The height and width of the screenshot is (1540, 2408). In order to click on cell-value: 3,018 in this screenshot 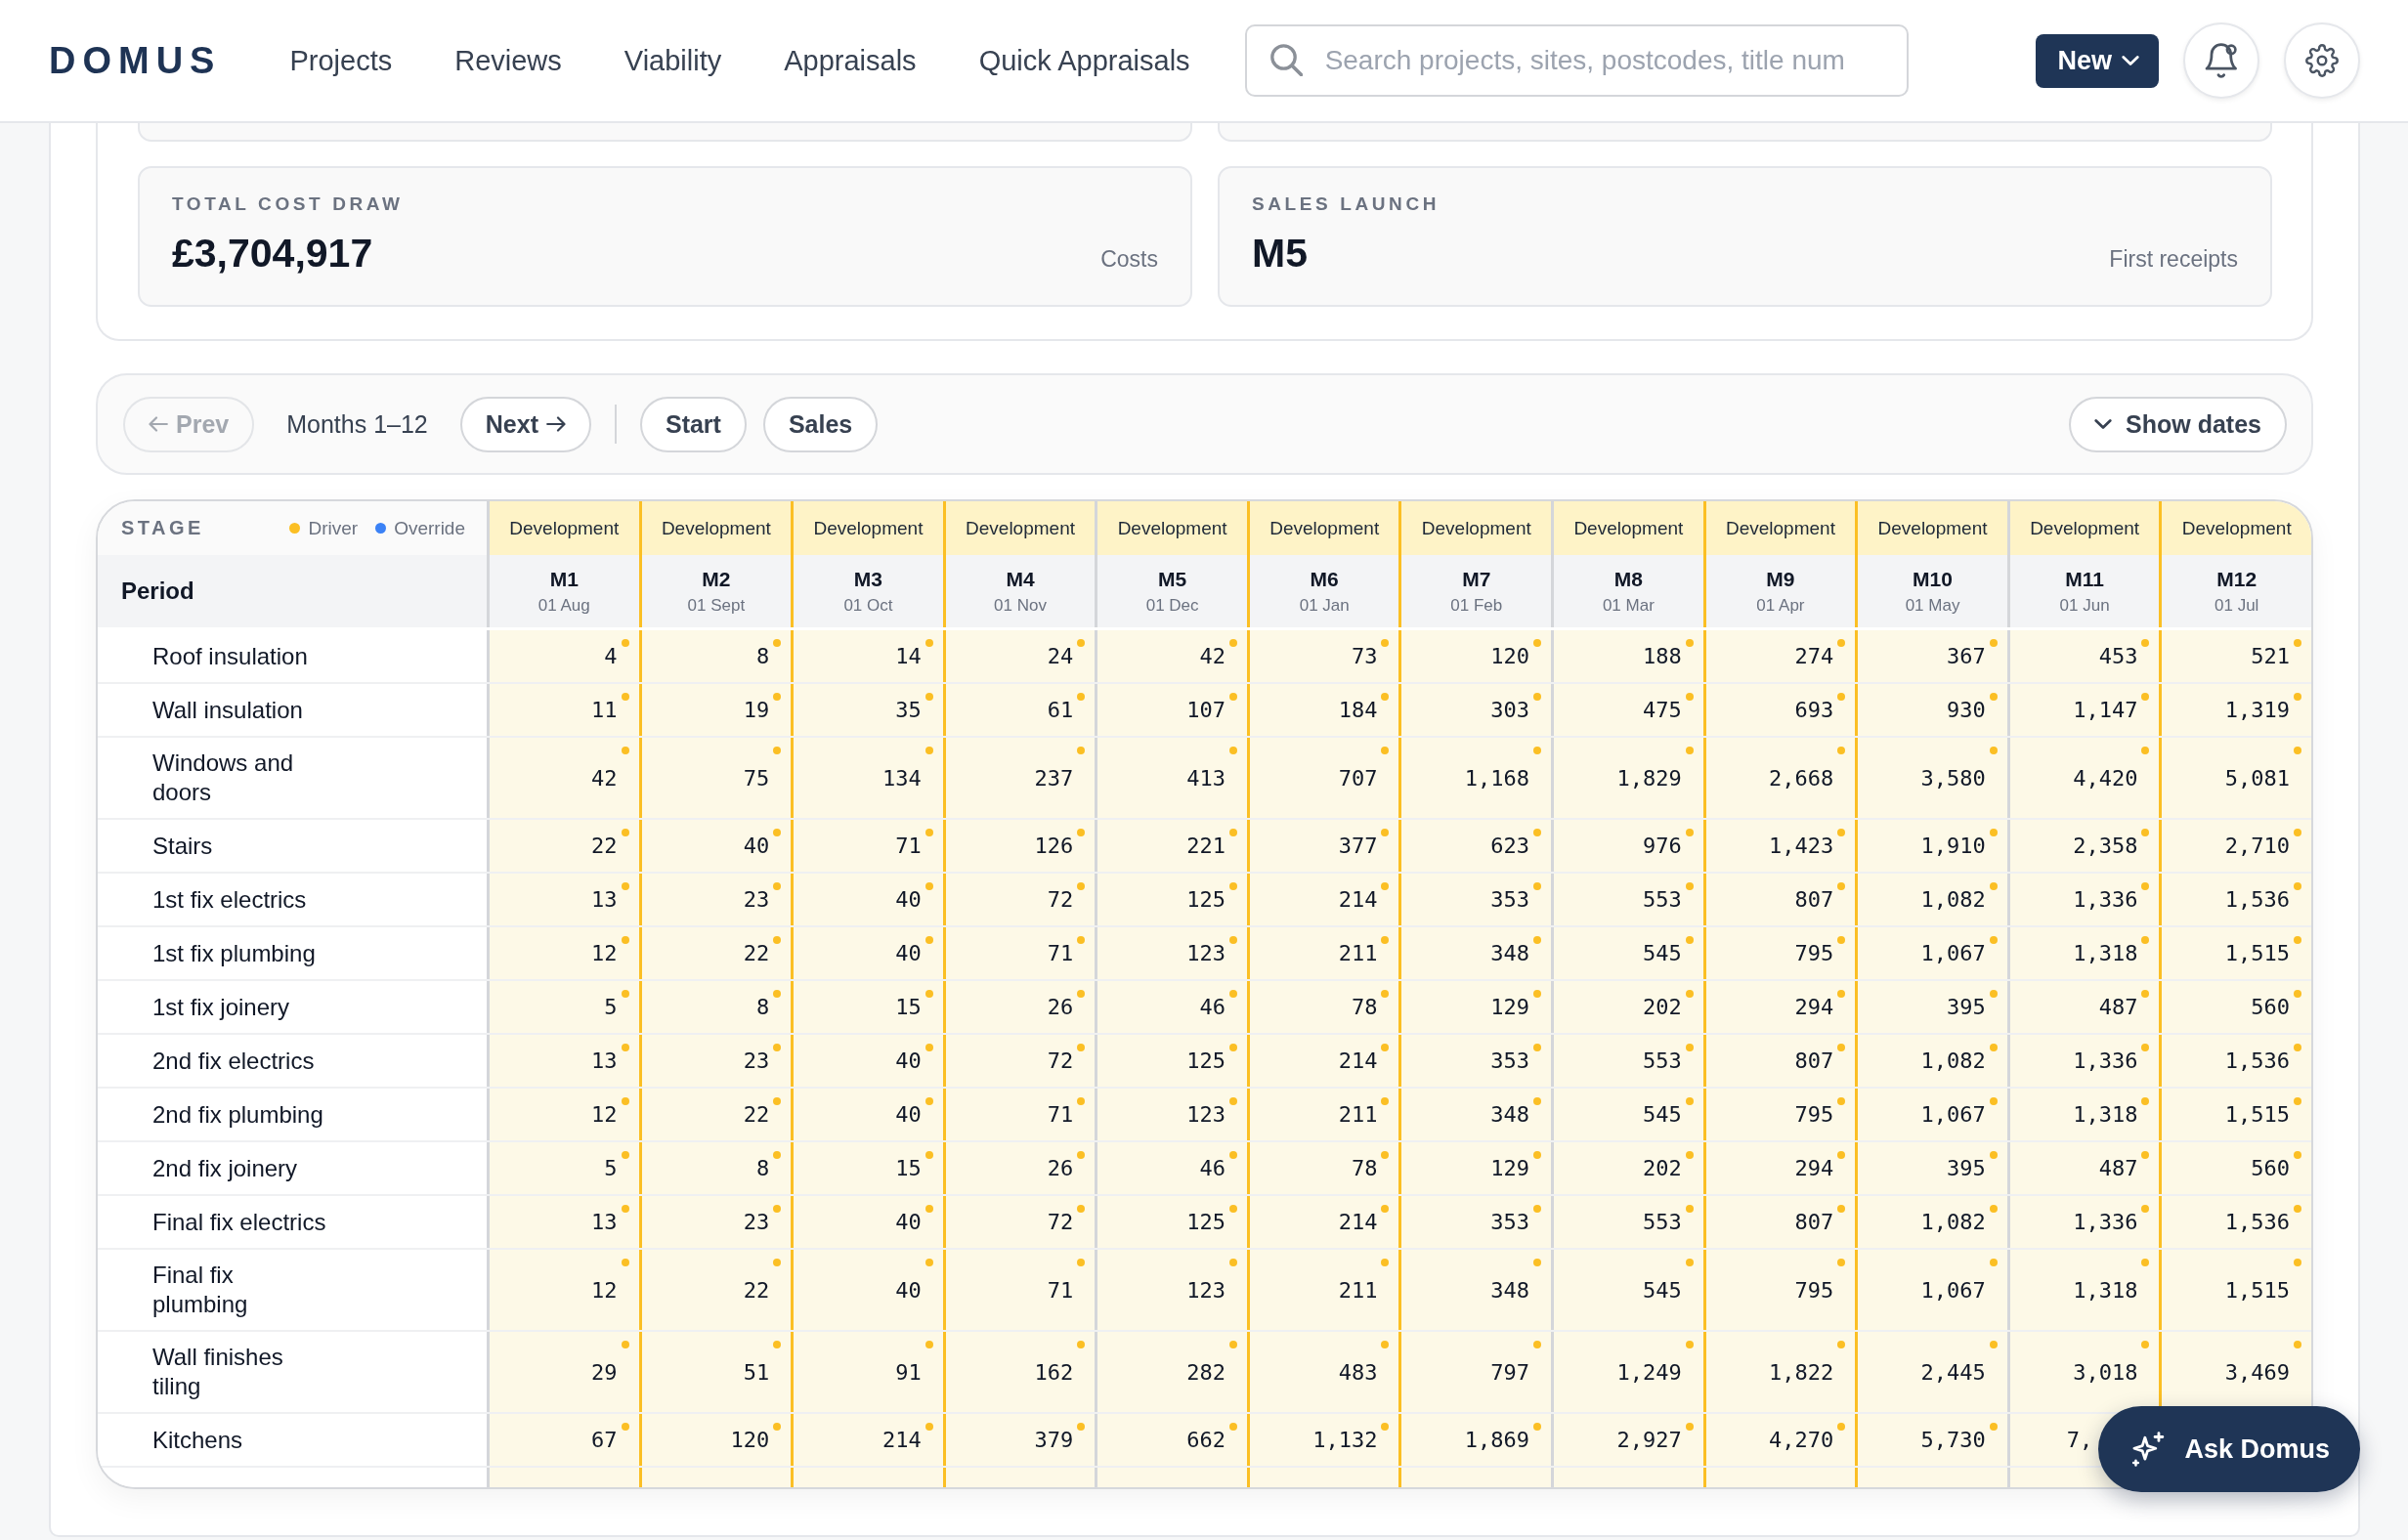, I will do `click(2105, 1372)`.